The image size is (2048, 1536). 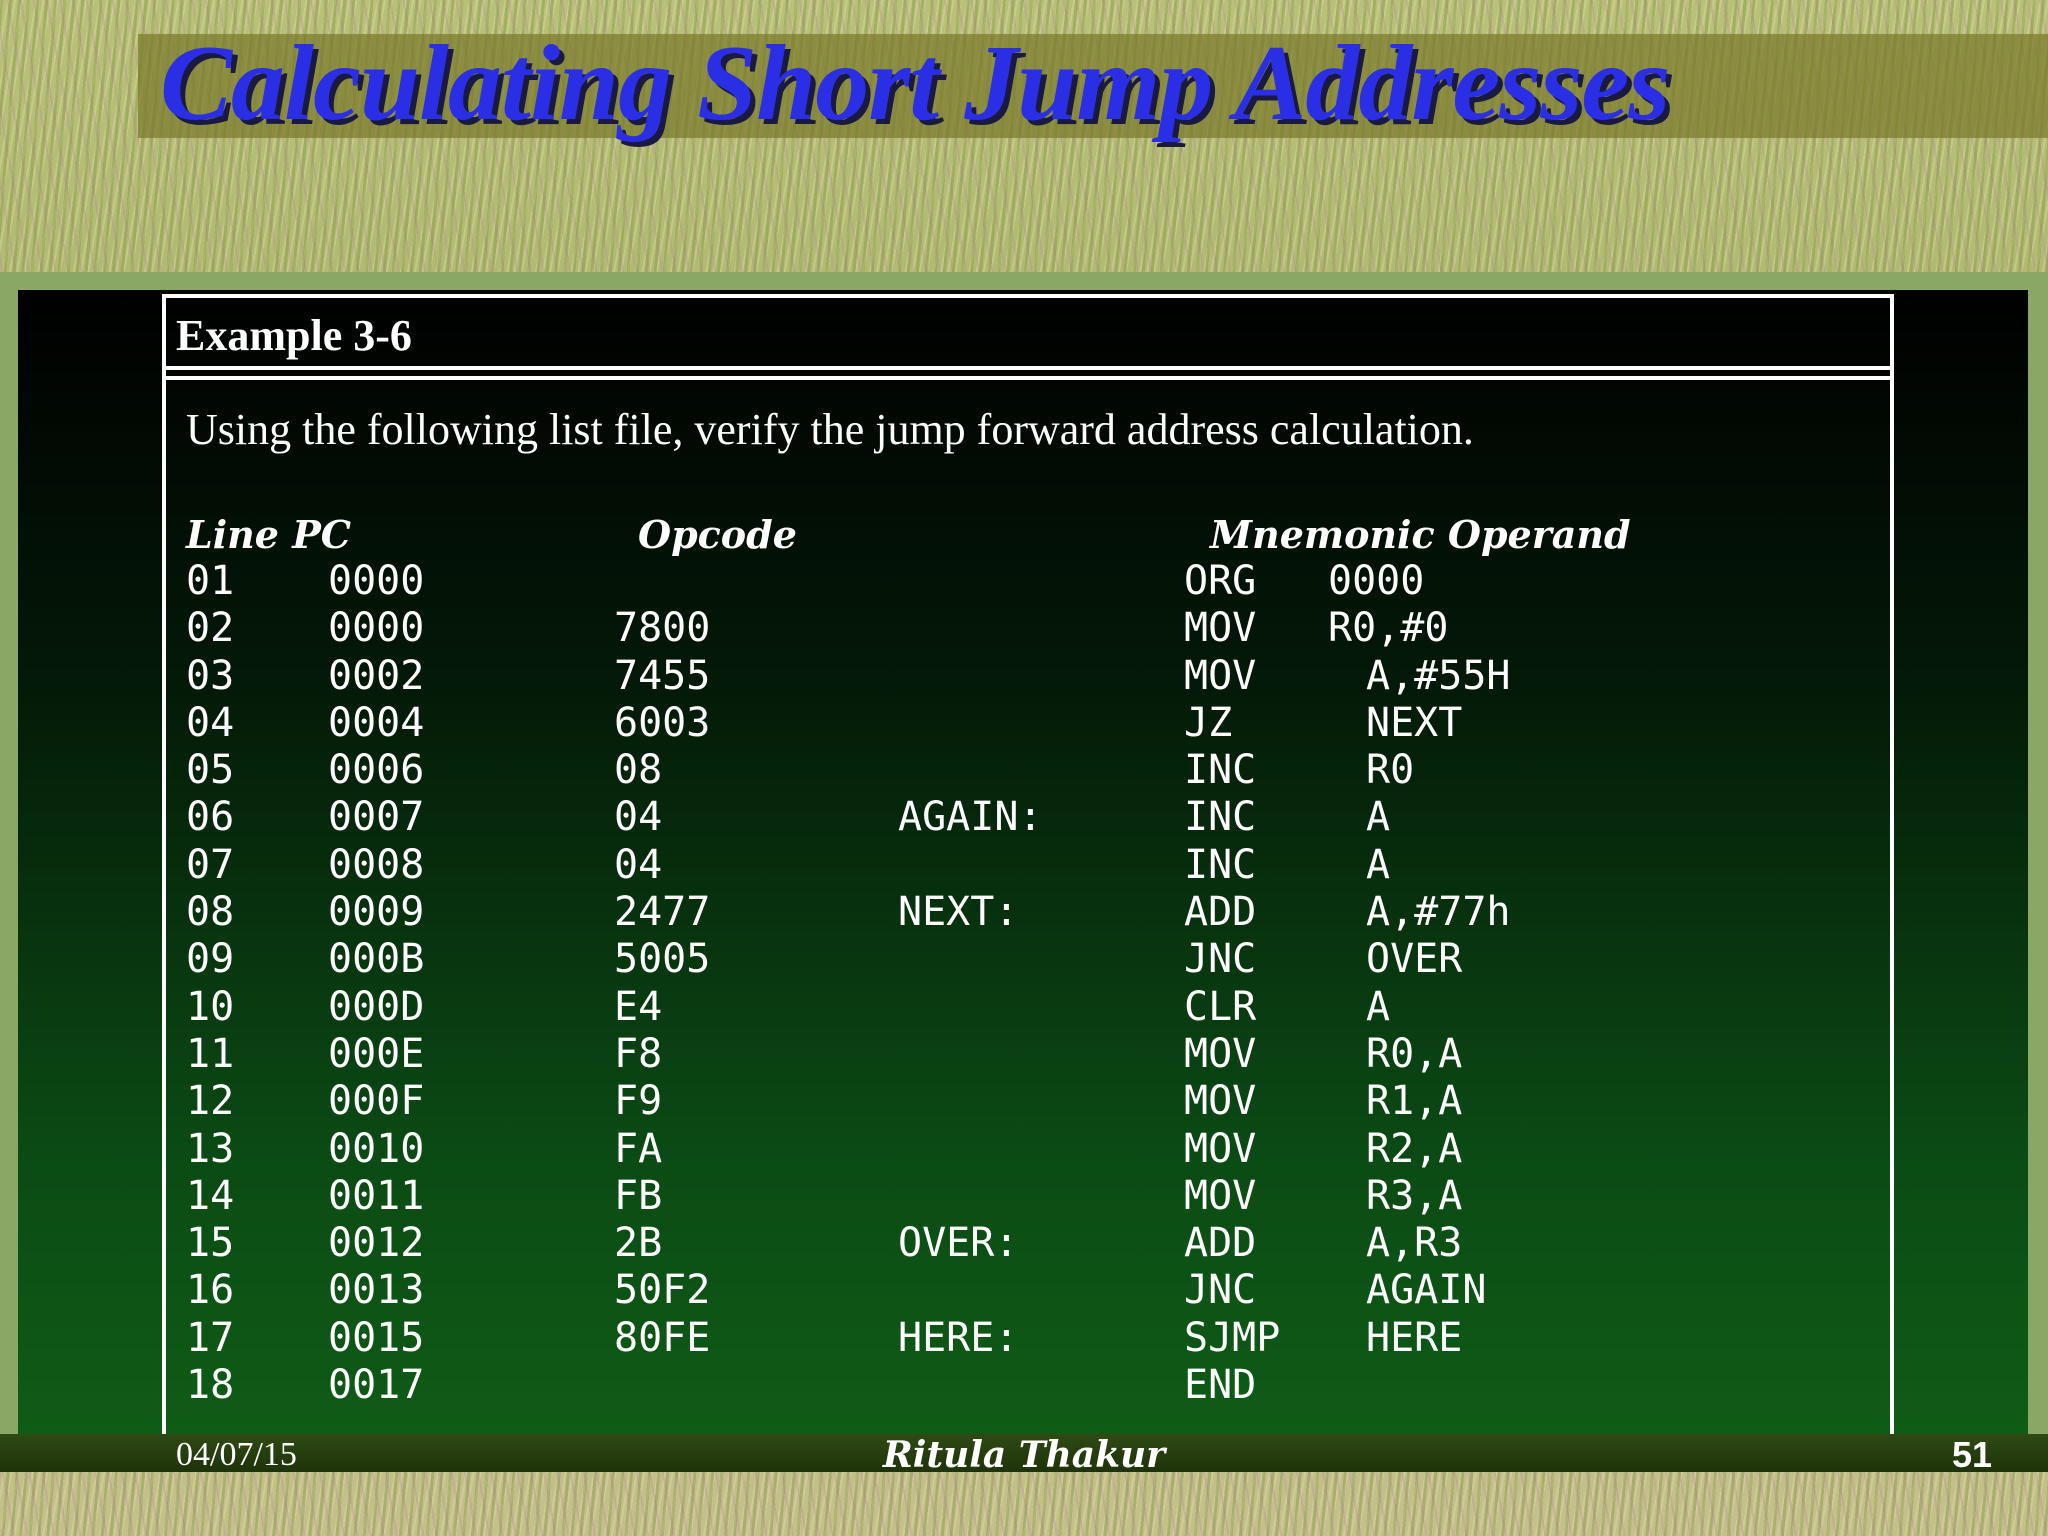 I want to click on opcode-cell: F8, so click(x=638, y=1053).